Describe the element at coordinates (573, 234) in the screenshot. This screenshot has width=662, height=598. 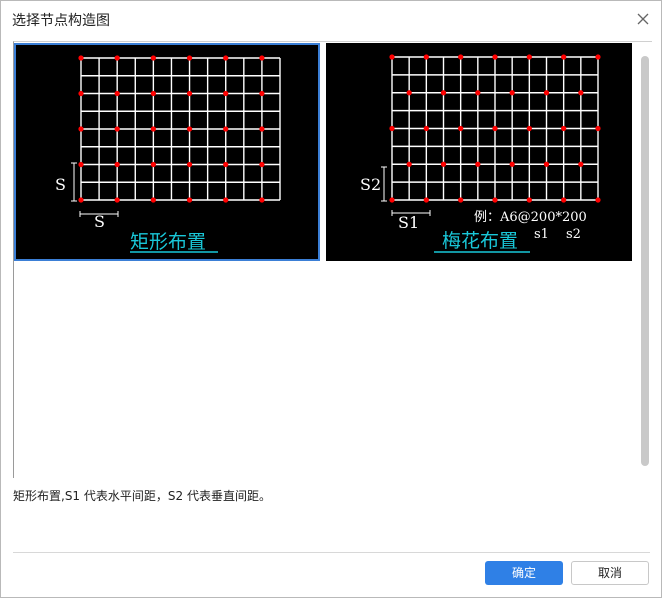
I see `example-s2-label: s2` at that location.